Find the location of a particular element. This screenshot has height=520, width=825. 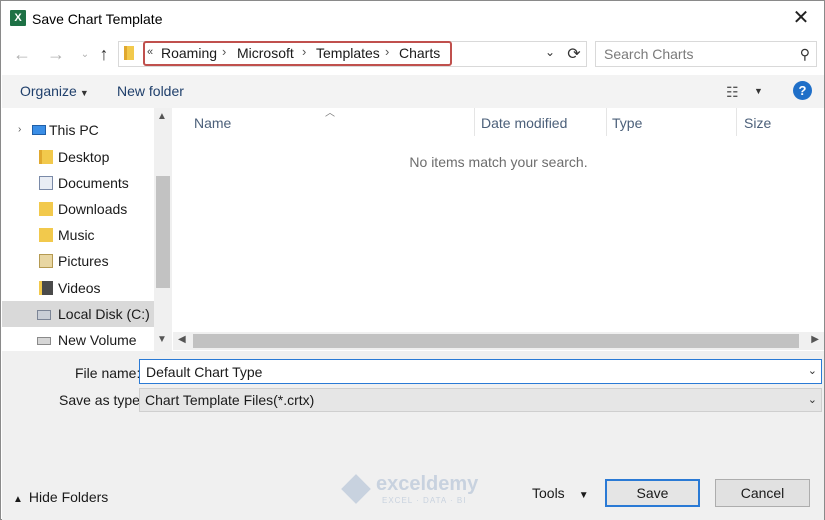

nav-item-local-disk: Local Disk (C:) is located at coordinates (78, 314).